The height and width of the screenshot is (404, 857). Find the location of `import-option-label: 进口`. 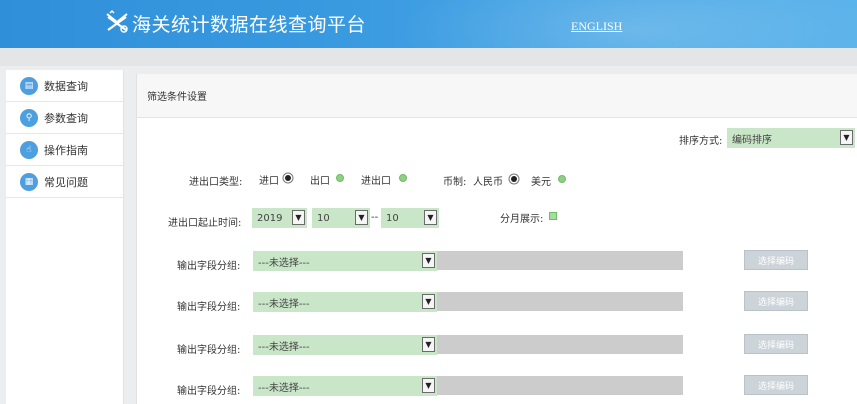

import-option-label: 进口 is located at coordinates (269, 181).